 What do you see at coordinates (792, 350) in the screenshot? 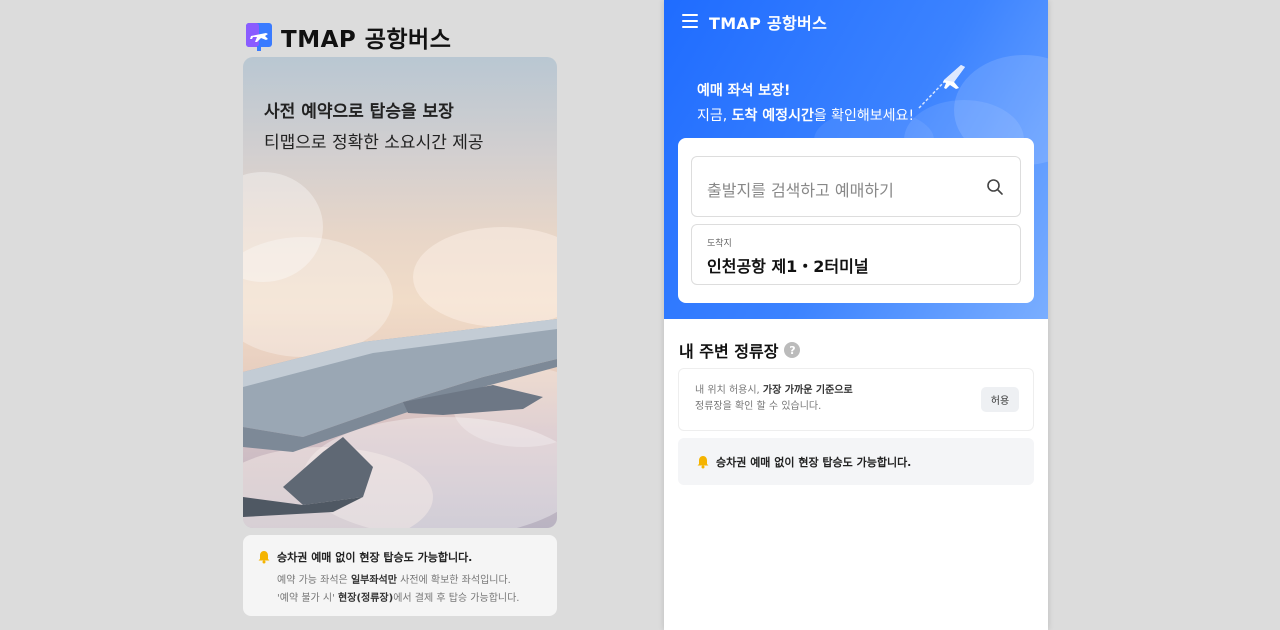
I see `help-icon: ?` at bounding box center [792, 350].